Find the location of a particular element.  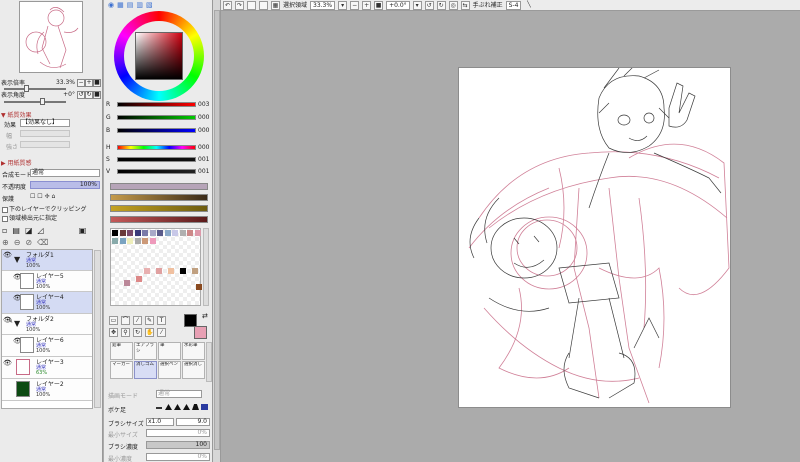

s-slider is located at coordinates (156, 159).